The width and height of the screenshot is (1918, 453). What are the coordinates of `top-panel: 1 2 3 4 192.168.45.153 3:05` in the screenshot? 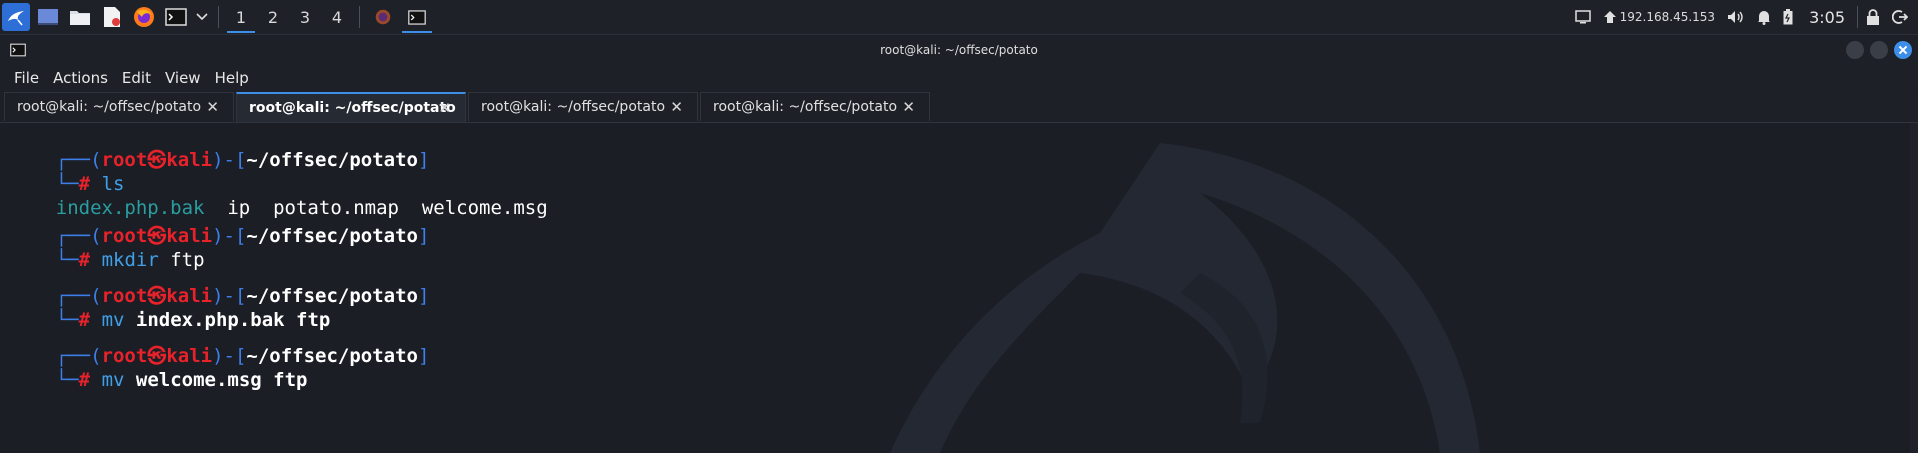 It's located at (959, 17).